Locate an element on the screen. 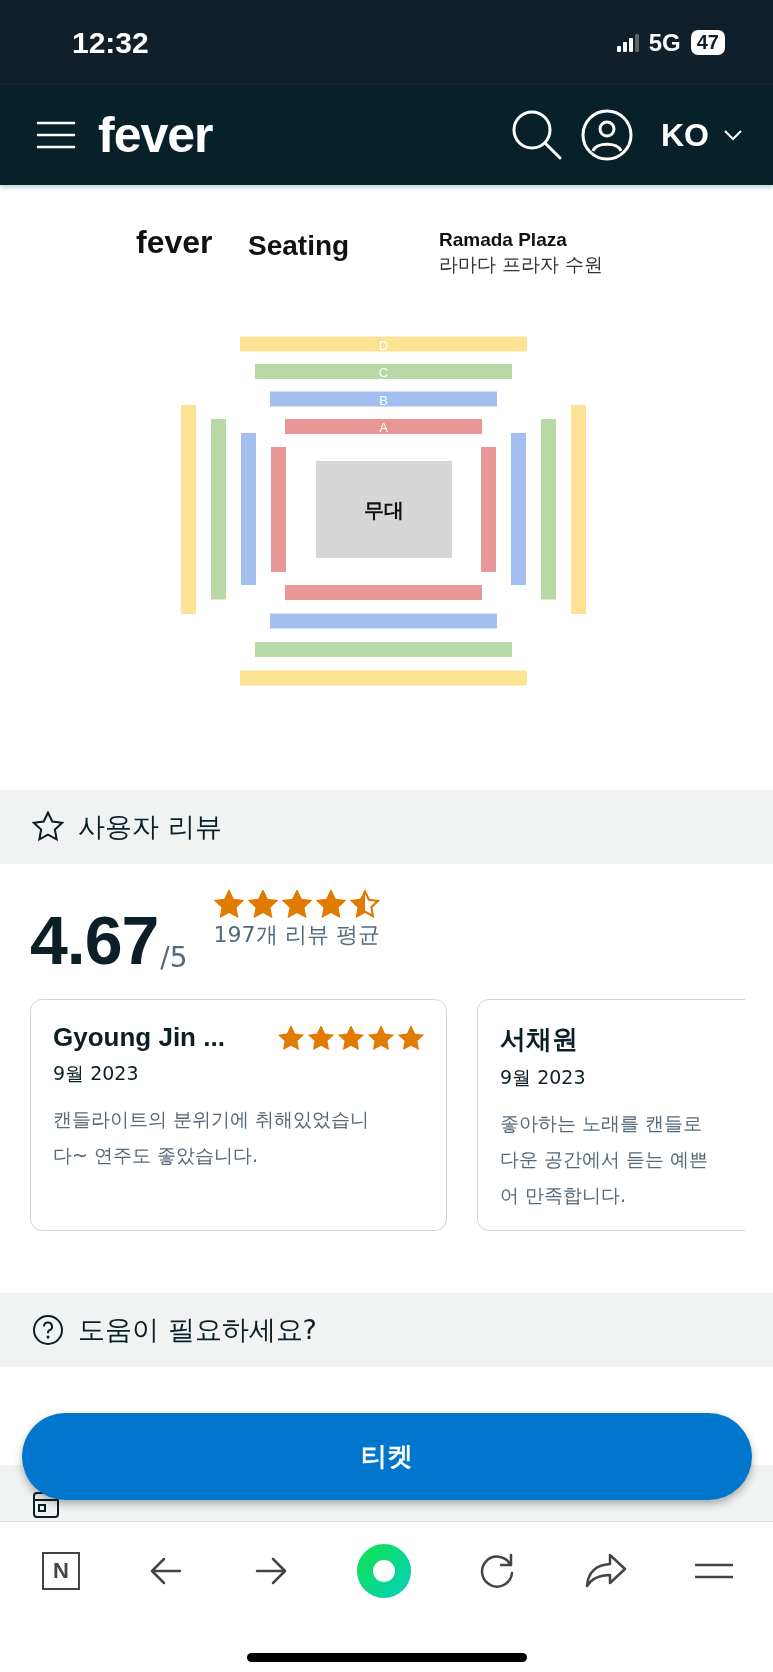 The image size is (773, 1672). ticket-button: 티켓 is located at coordinates (387, 1456).